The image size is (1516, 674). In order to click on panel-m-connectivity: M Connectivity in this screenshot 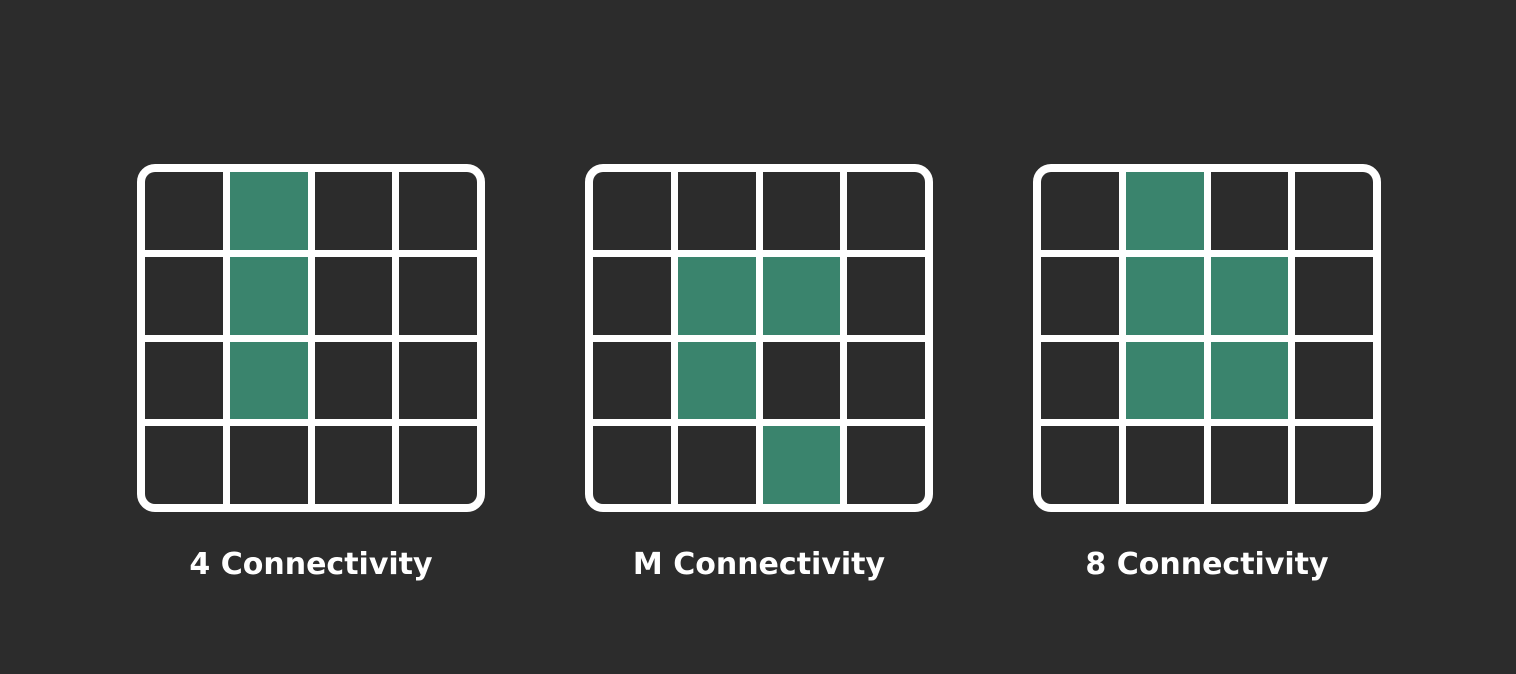, I will do `click(759, 373)`.